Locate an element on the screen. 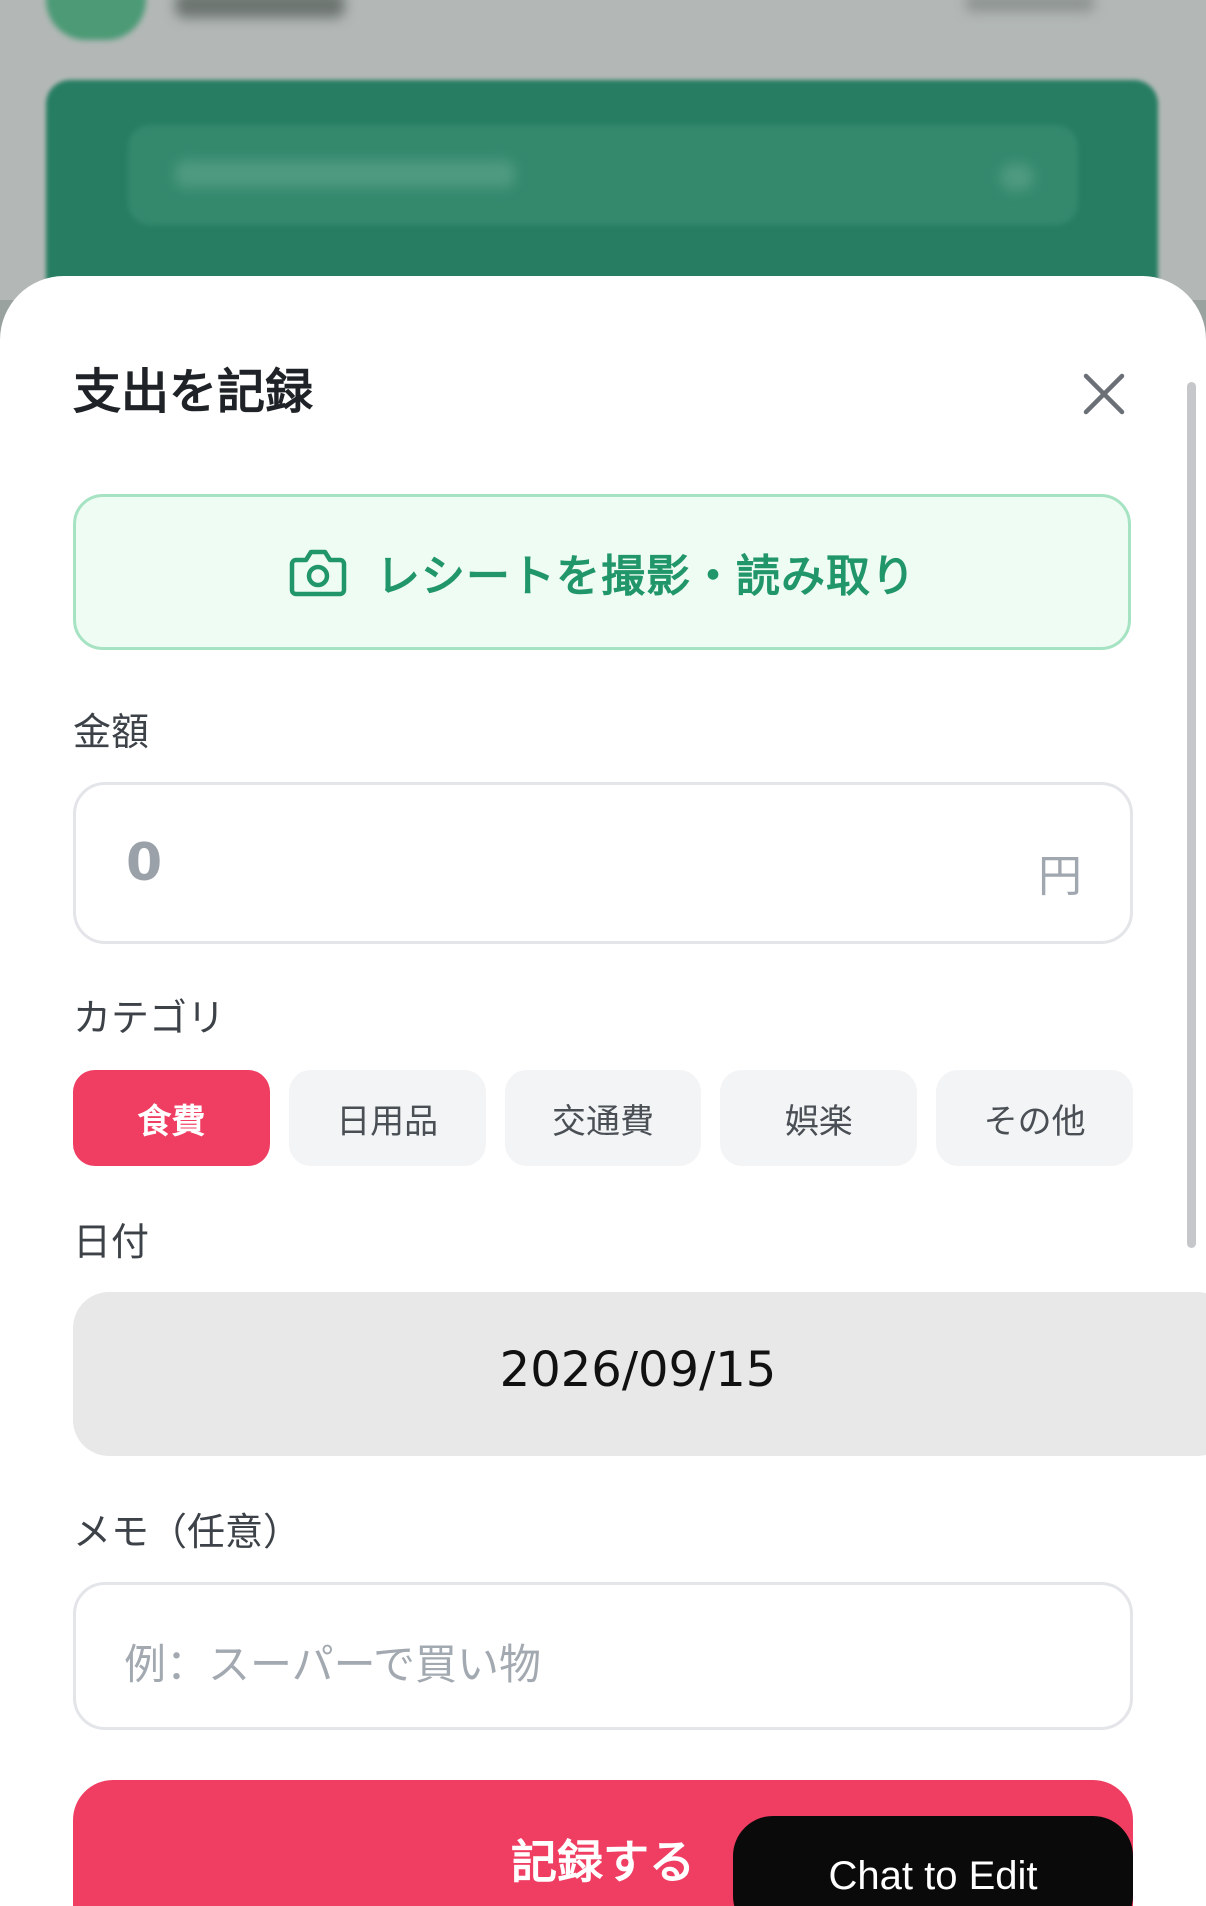 This screenshot has width=1206, height=1906. category-chip-daily-goods: 日用品 is located at coordinates (387, 1118).